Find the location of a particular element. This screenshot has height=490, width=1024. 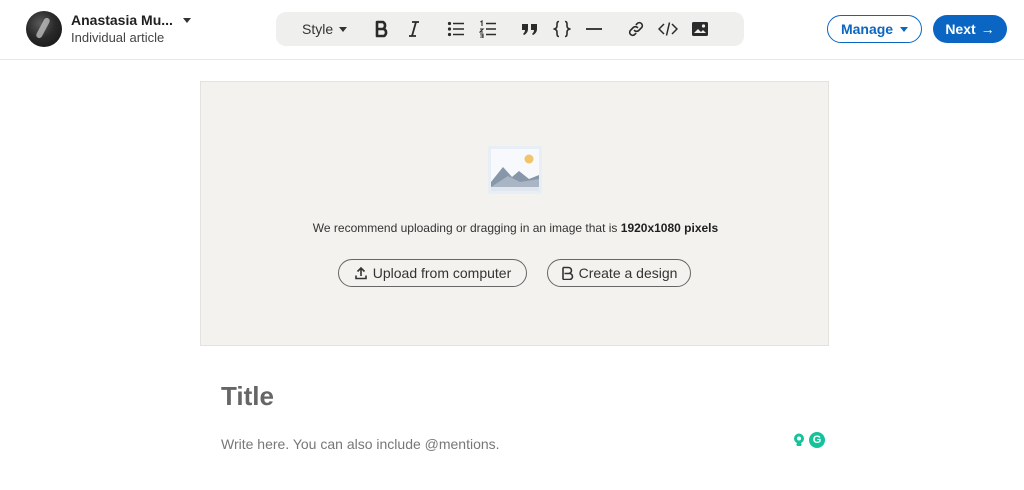

image-icon is located at coordinates (700, 29).